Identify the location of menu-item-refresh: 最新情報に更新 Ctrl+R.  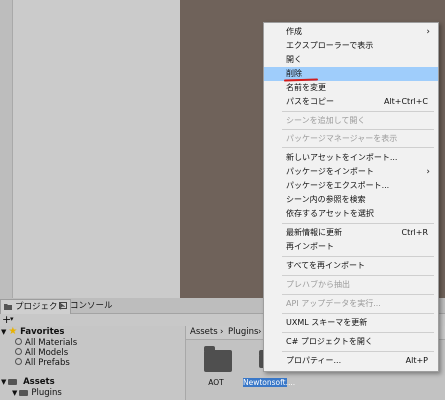
(351, 233).